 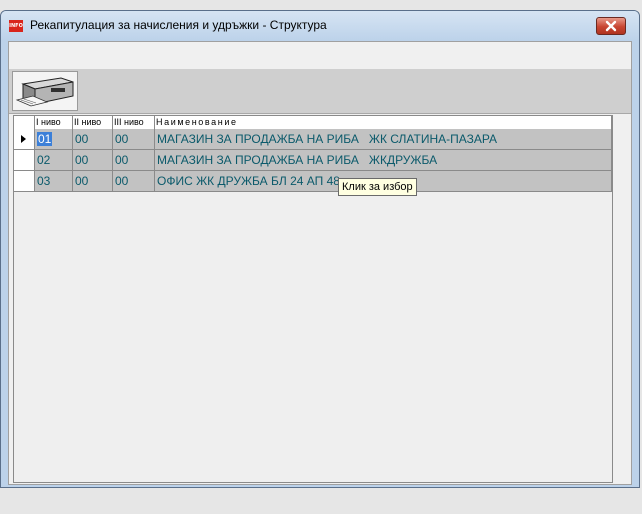 I want to click on tooltip: Клик за избор, so click(x=377, y=187).